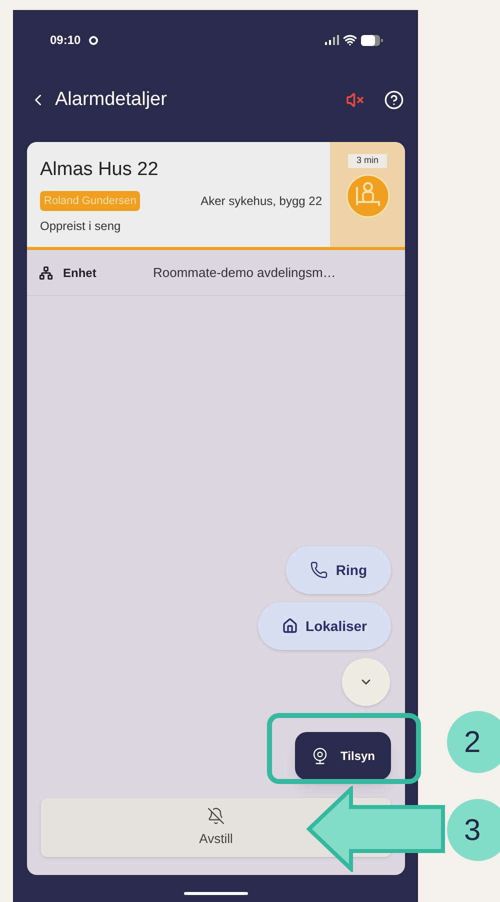  What do you see at coordinates (350, 40) in the screenshot?
I see `wifi-icon` at bounding box center [350, 40].